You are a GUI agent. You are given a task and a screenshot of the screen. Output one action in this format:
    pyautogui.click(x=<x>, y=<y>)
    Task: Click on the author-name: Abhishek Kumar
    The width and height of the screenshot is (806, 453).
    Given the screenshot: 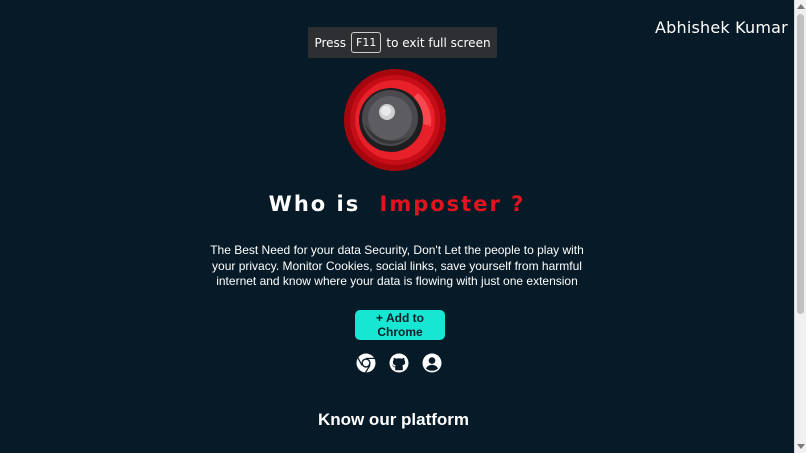 What is the action you would take?
    pyautogui.click(x=721, y=27)
    